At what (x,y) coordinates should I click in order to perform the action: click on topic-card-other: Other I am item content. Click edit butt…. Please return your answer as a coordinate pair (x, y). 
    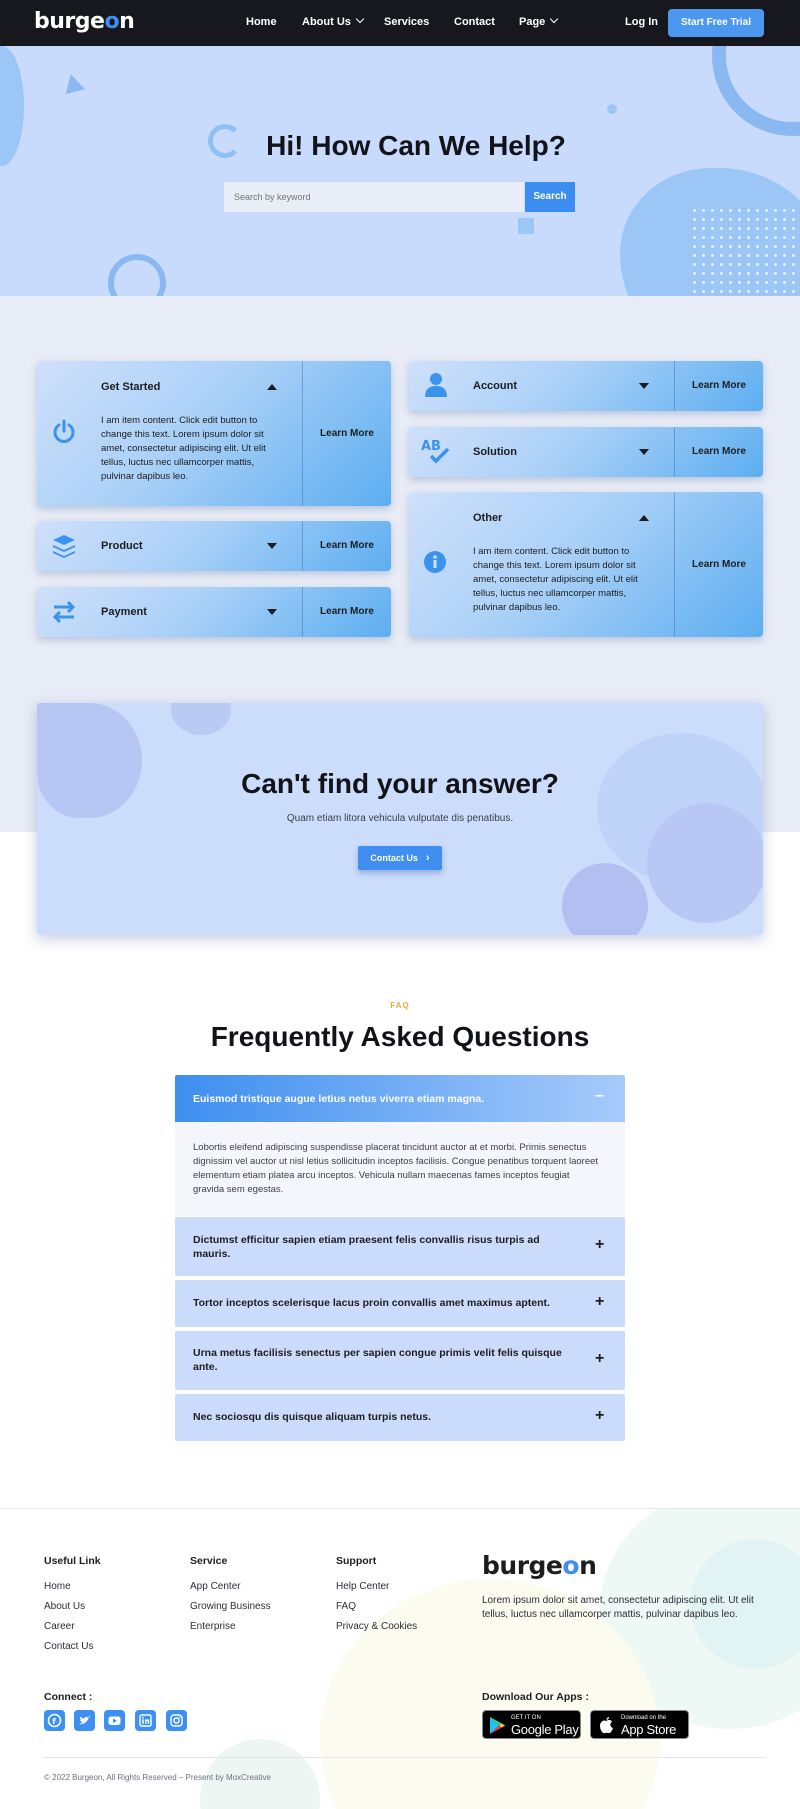
    Looking at the image, I should click on (586, 564).